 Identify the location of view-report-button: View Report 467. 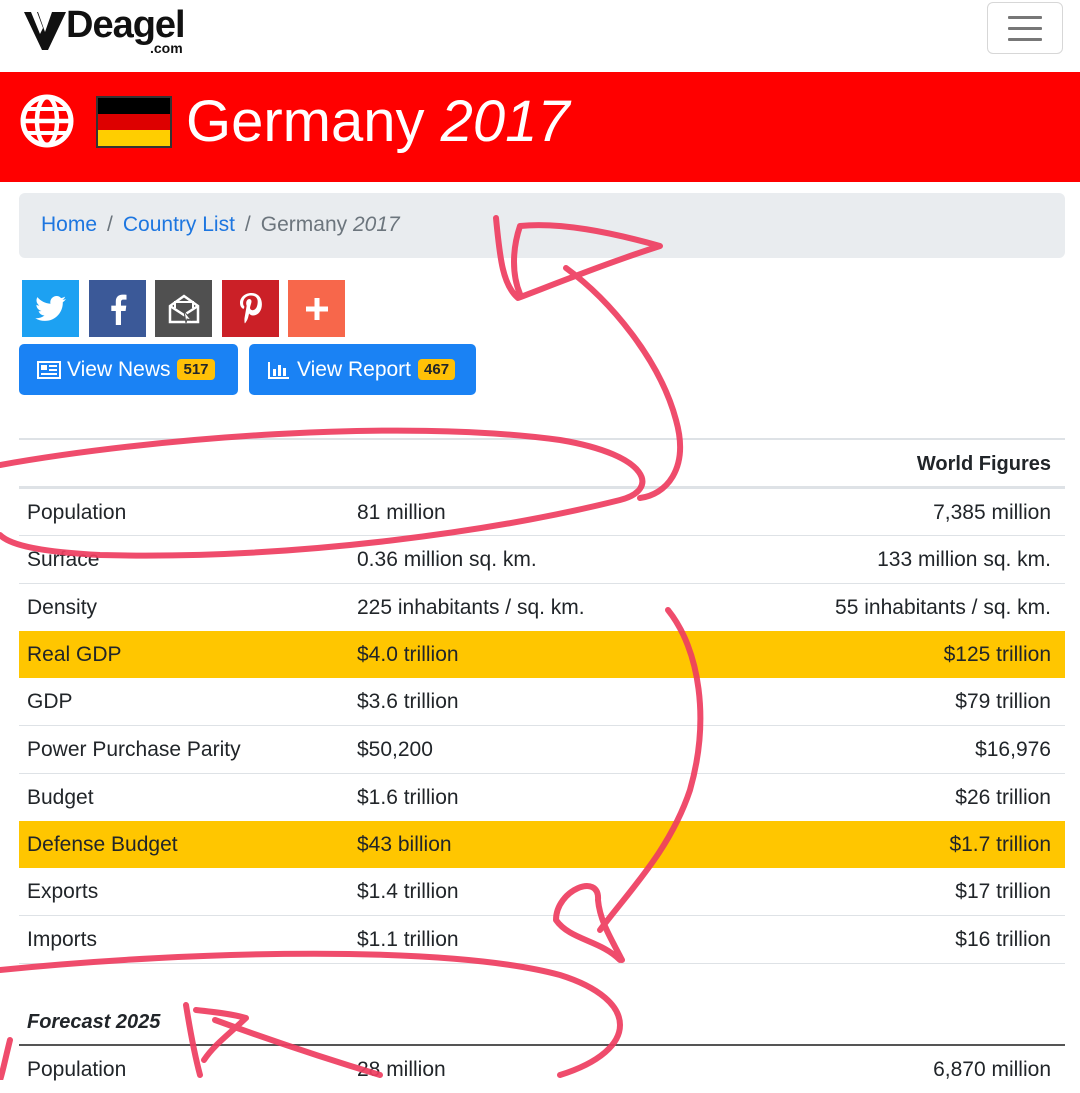
(362, 369).